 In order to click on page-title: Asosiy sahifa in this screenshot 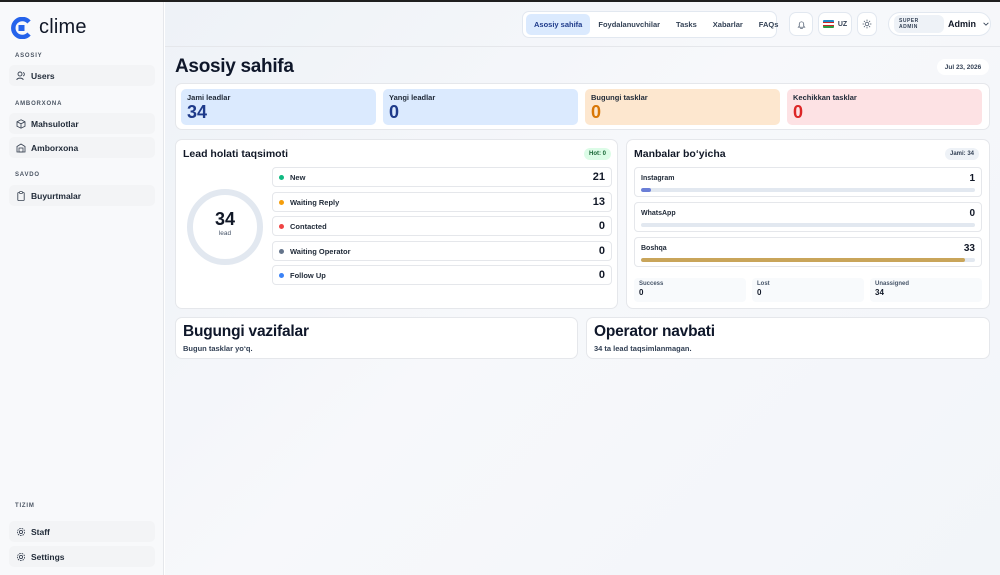, I will do `click(234, 66)`.